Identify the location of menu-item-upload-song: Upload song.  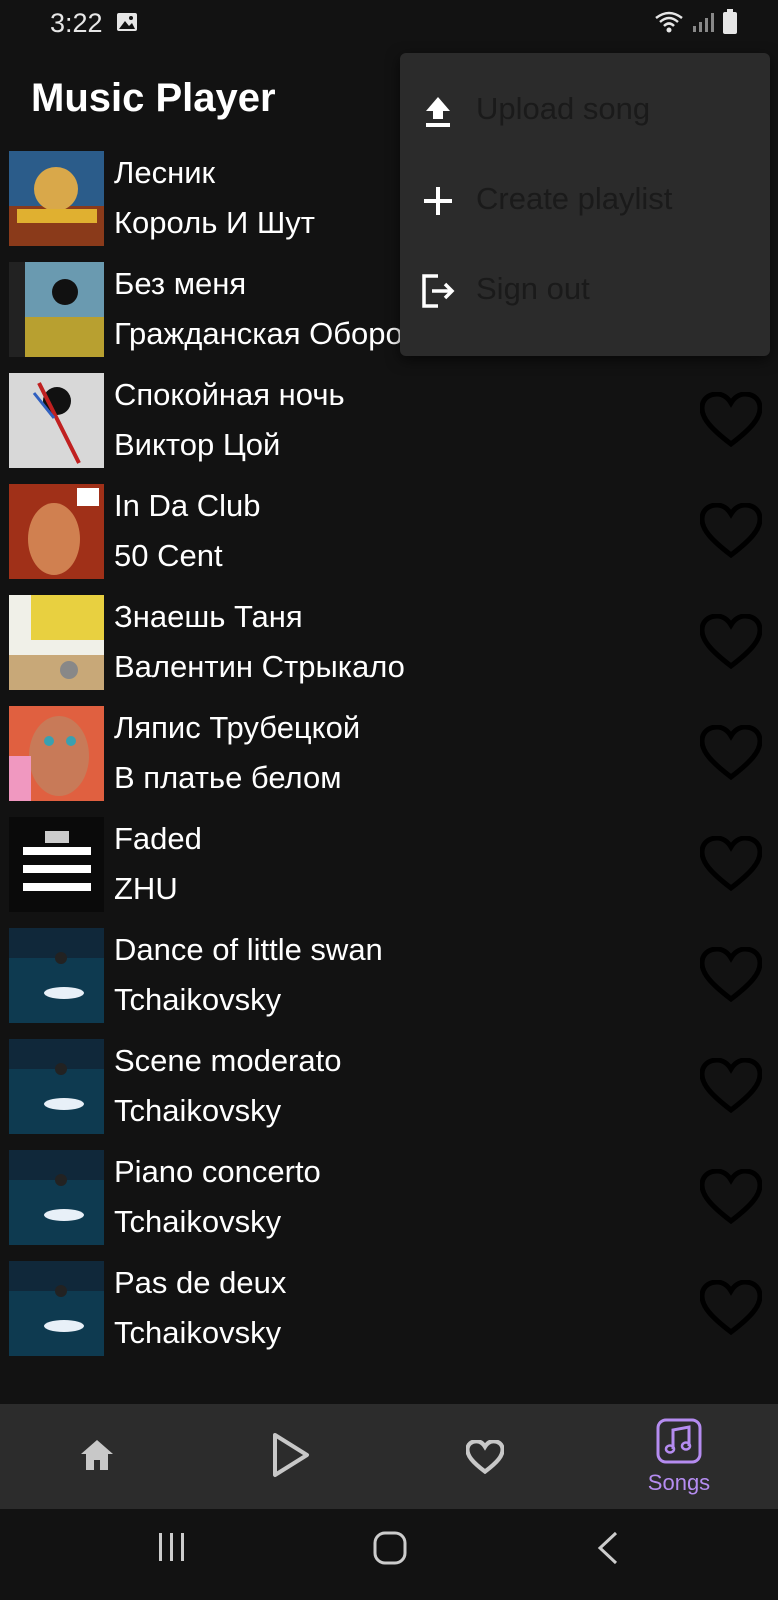
(585, 112).